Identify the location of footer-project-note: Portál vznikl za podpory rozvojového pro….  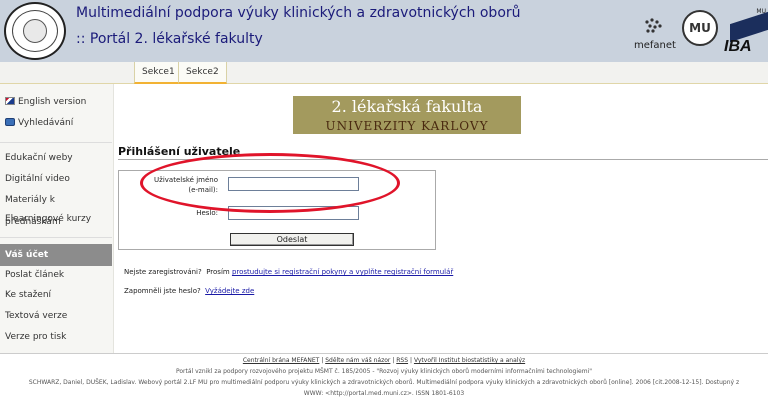
(383, 371).